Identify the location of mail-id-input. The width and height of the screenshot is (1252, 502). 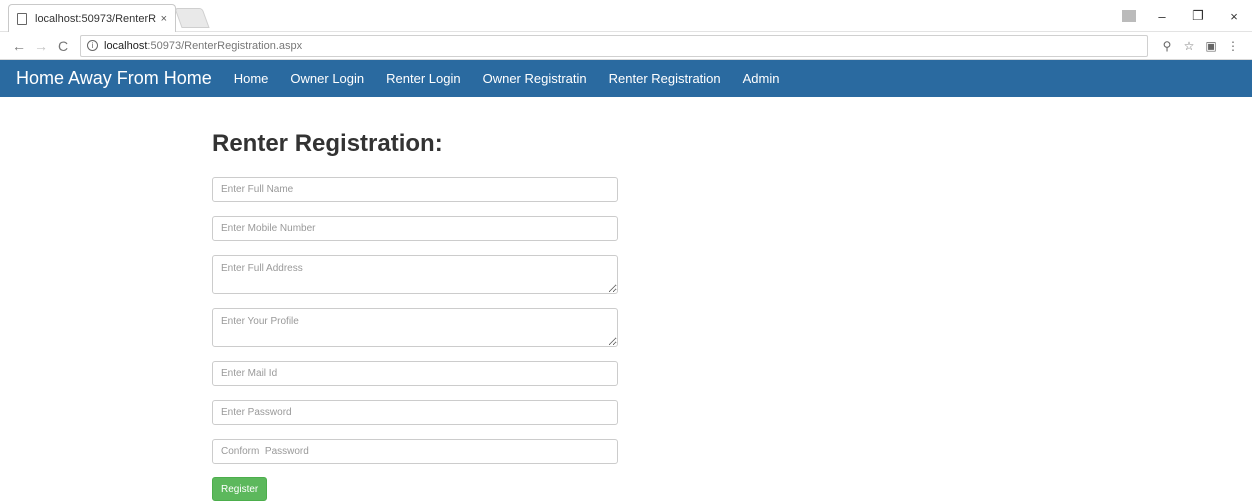
(415, 373).